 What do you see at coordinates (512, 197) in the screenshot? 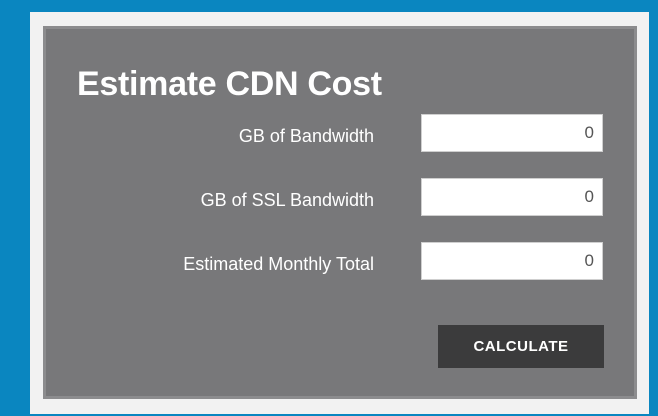
I see `ssl-bandwidth-input` at bounding box center [512, 197].